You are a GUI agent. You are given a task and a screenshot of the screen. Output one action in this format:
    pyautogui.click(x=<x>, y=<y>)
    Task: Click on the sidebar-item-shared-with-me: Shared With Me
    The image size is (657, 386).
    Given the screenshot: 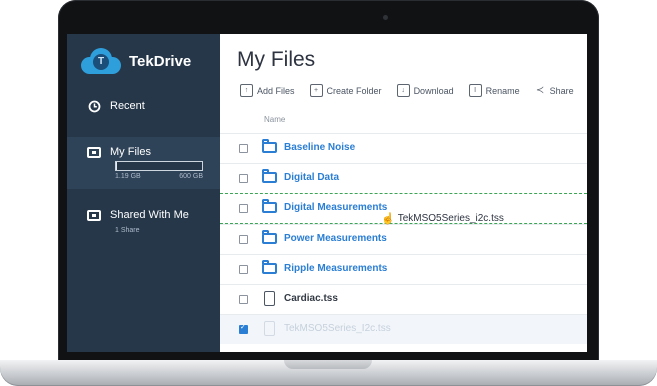 What is the action you would take?
    pyautogui.click(x=143, y=215)
    